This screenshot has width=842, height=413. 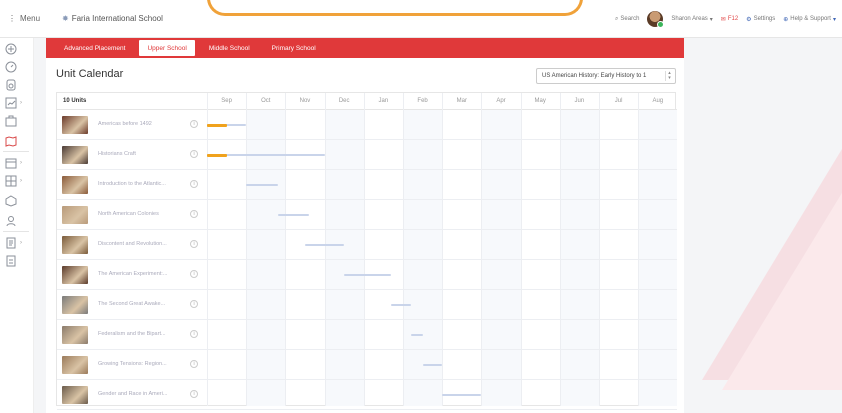 What do you see at coordinates (167, 48) in the screenshot?
I see `tab-upper-school: Upper School` at bounding box center [167, 48].